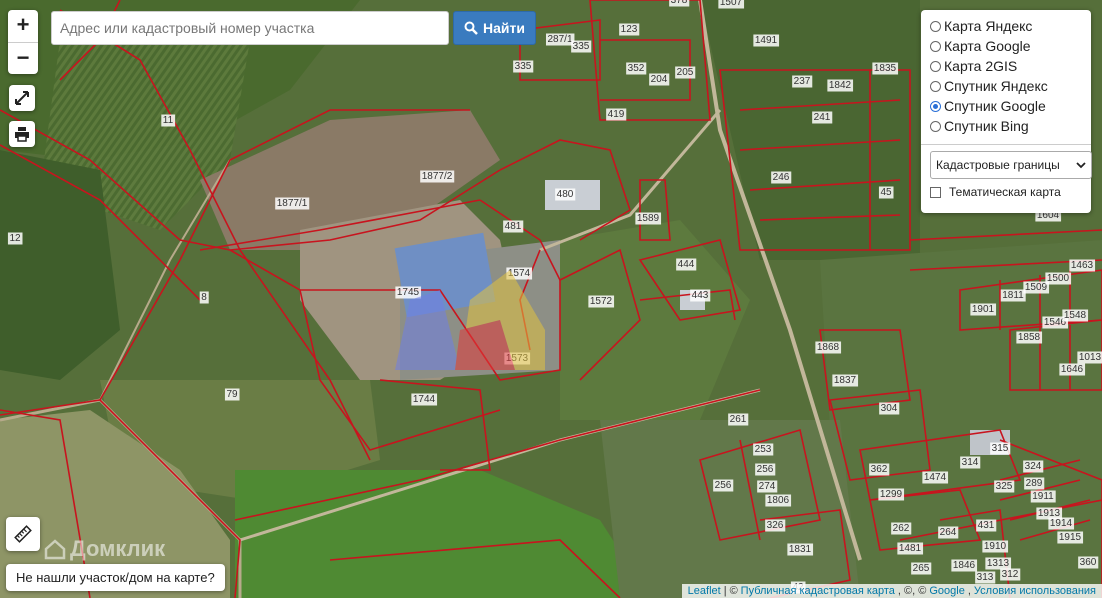  Describe the element at coordinates (1075, 315) in the screenshot. I see `parcel-number-label: 1548` at that location.